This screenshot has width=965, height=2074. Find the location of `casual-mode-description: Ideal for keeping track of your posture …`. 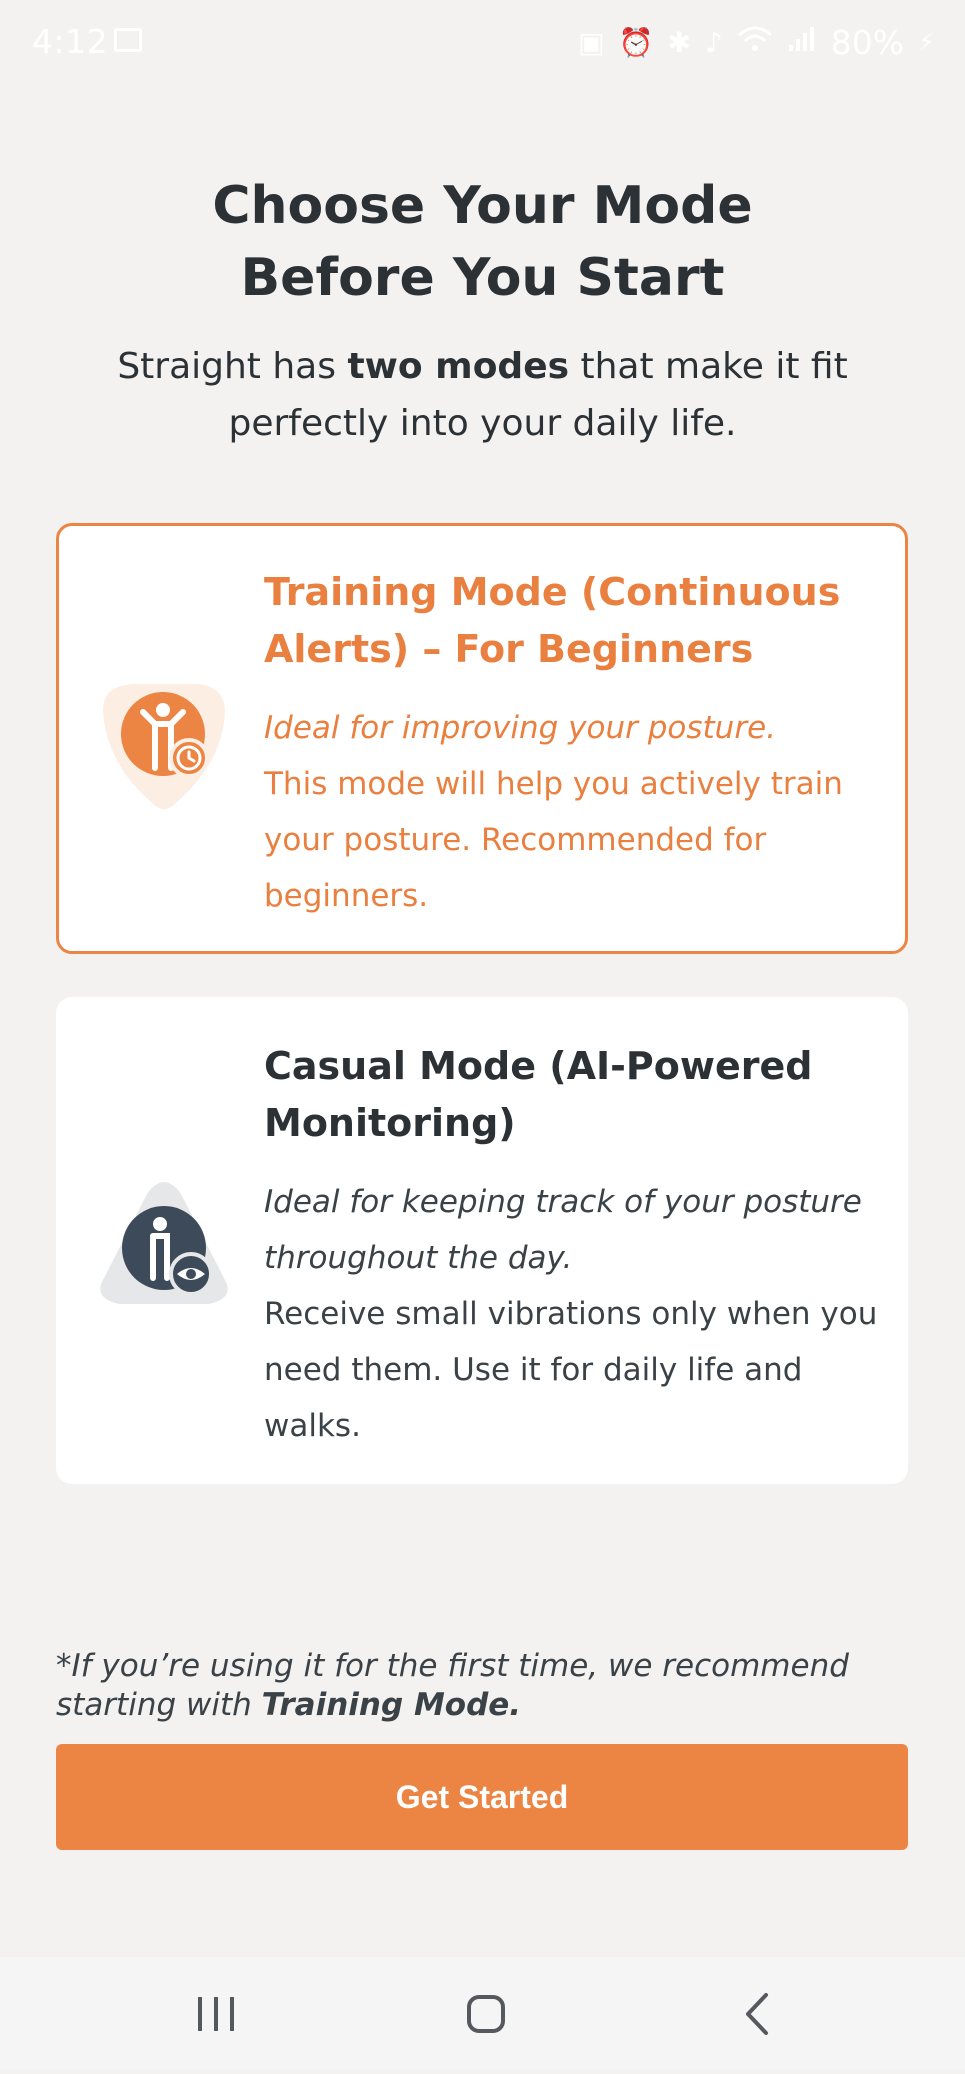

casual-mode-description: Ideal for keeping track of your posture … is located at coordinates (574, 1314).